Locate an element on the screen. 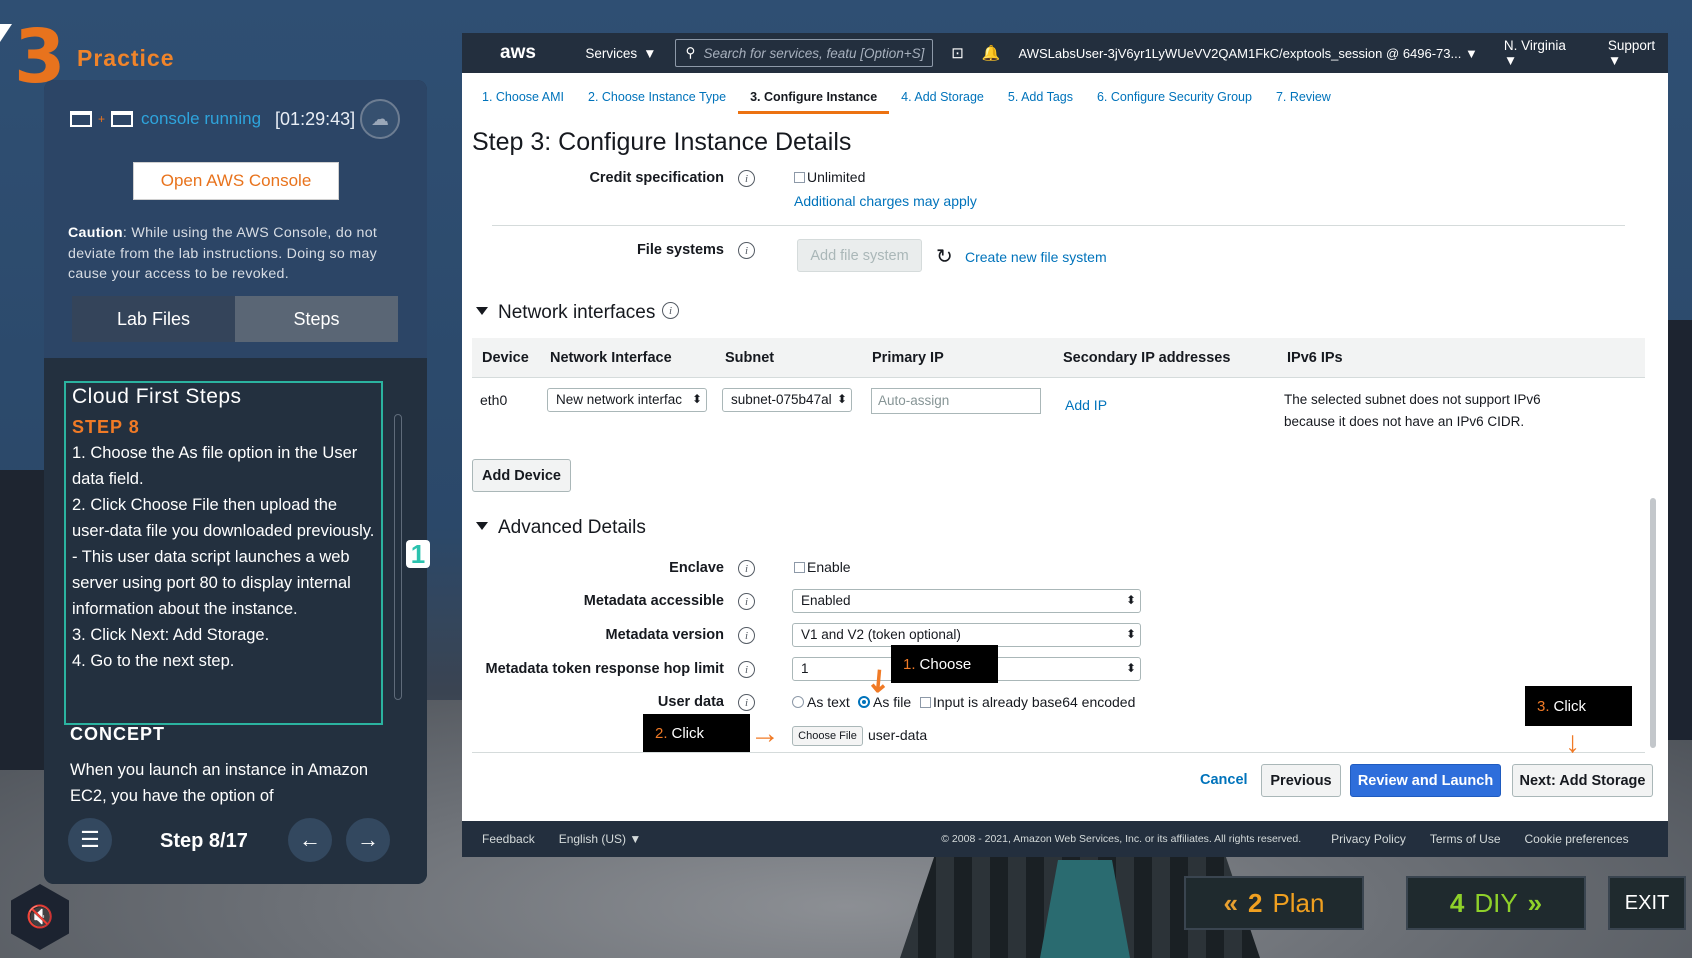 The image size is (1692, 958). arrow-down-icon: ↓ is located at coordinates (1572, 742).